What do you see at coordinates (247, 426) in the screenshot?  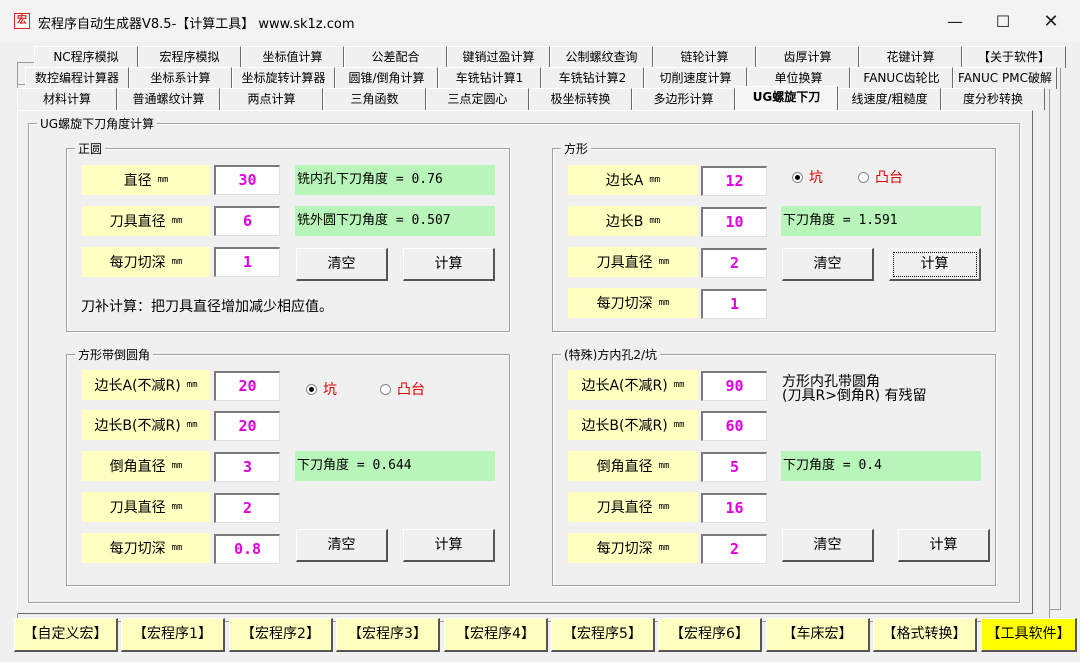 I see `chamfer-side-b-input: 20` at bounding box center [247, 426].